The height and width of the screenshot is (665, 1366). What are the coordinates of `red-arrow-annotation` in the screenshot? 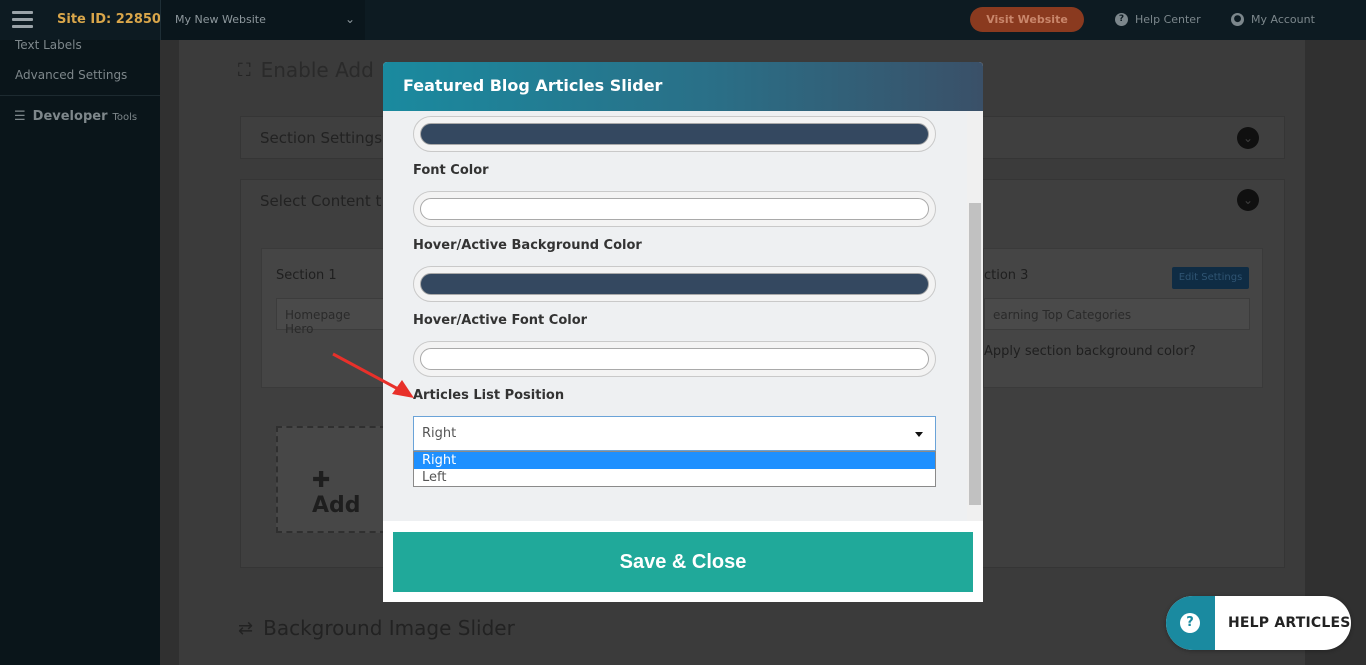 It's located at (373, 375).